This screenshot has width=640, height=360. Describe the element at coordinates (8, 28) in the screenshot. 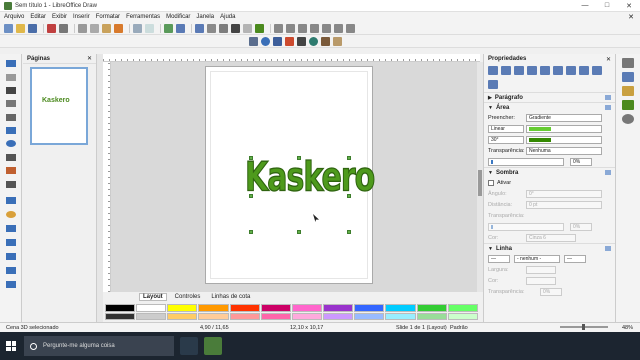

I see `new-icon` at that location.